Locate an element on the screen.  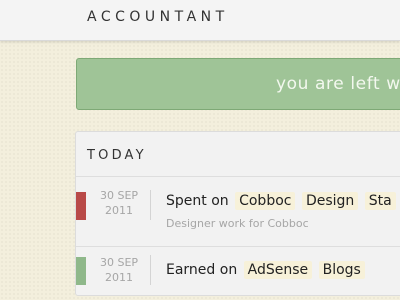
entry-type-label: Earned on is located at coordinates (202, 270).